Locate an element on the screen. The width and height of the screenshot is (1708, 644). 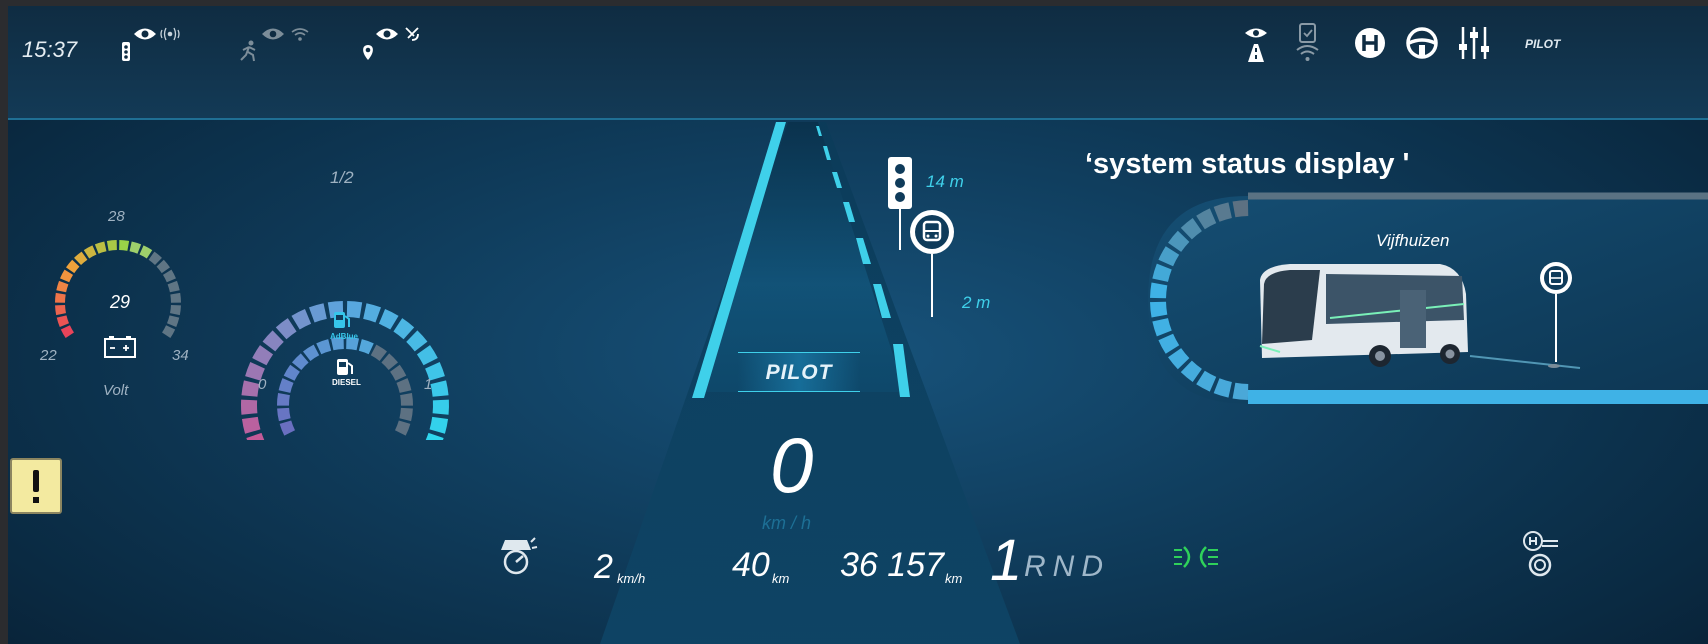
left-gauges is located at coordinates (252, 340).